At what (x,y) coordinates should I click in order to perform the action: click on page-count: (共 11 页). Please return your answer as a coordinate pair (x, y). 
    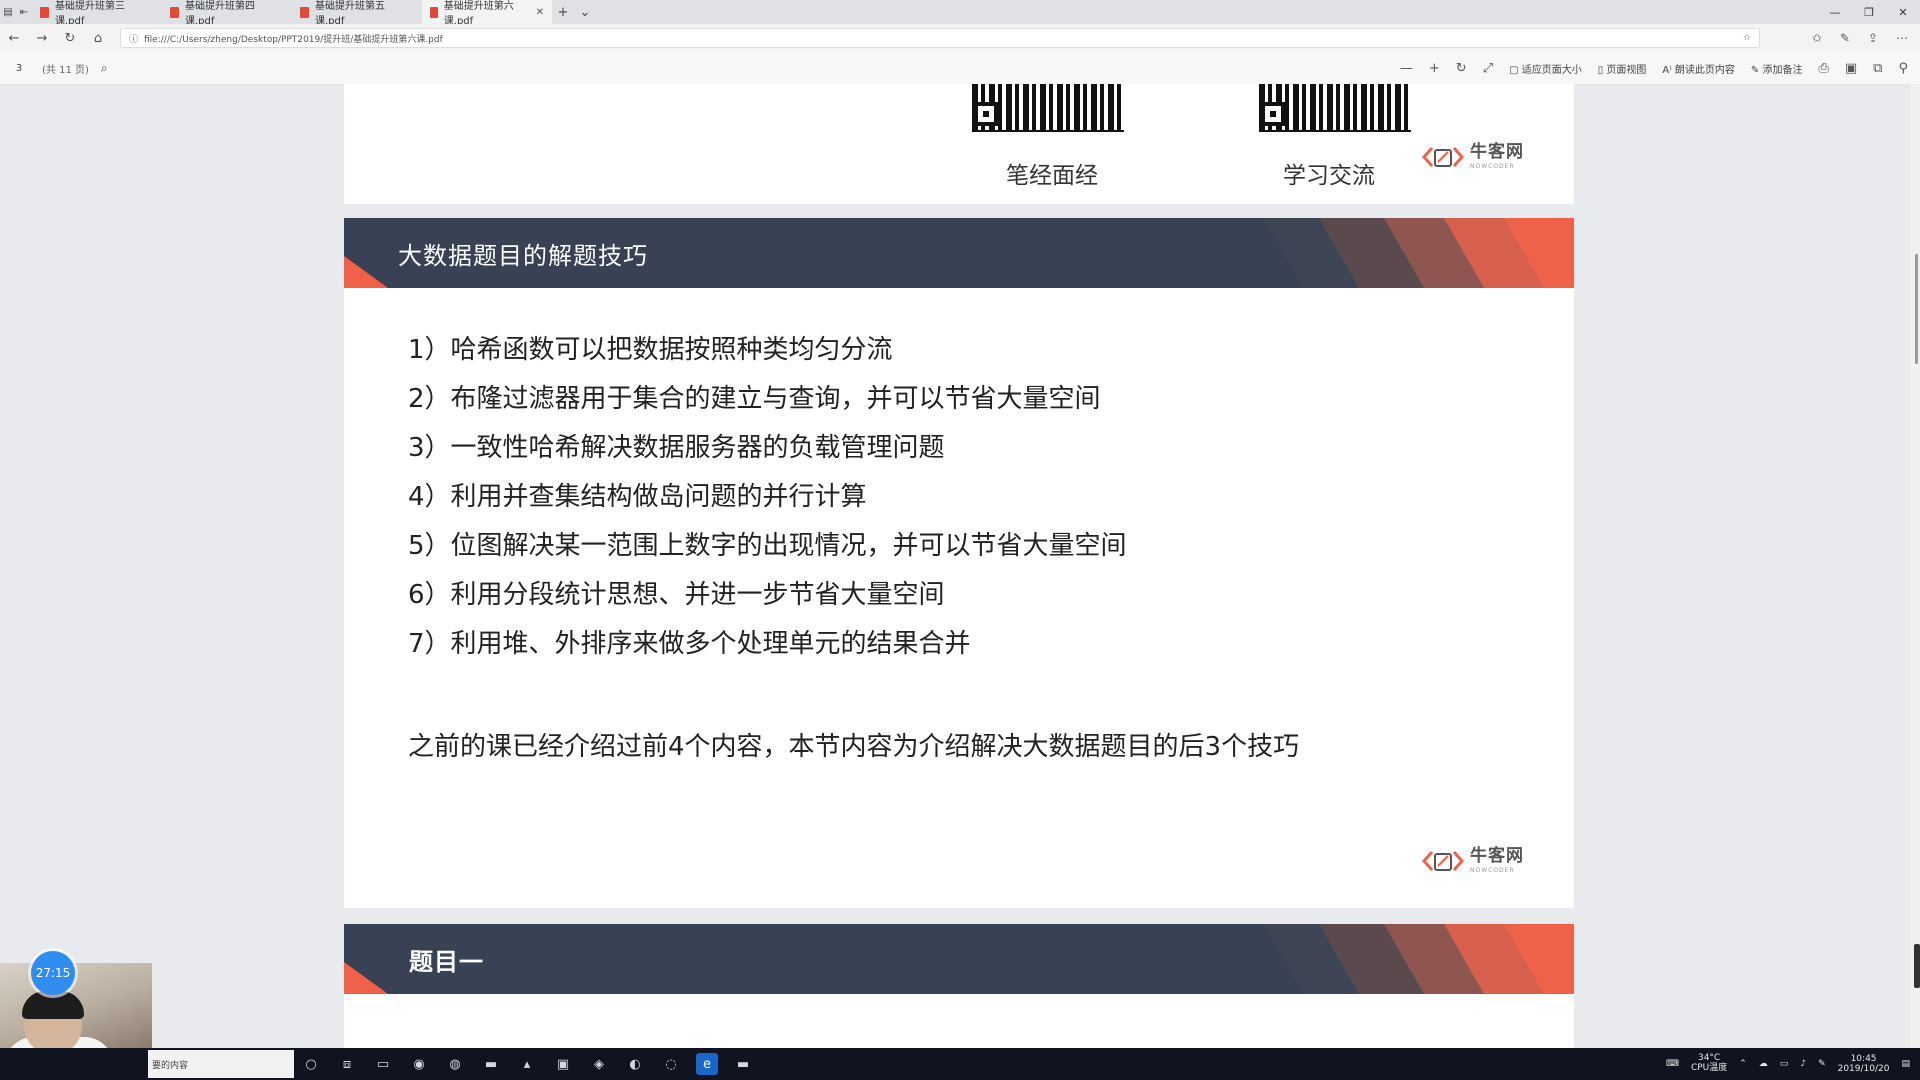
    Looking at the image, I should click on (65, 70).